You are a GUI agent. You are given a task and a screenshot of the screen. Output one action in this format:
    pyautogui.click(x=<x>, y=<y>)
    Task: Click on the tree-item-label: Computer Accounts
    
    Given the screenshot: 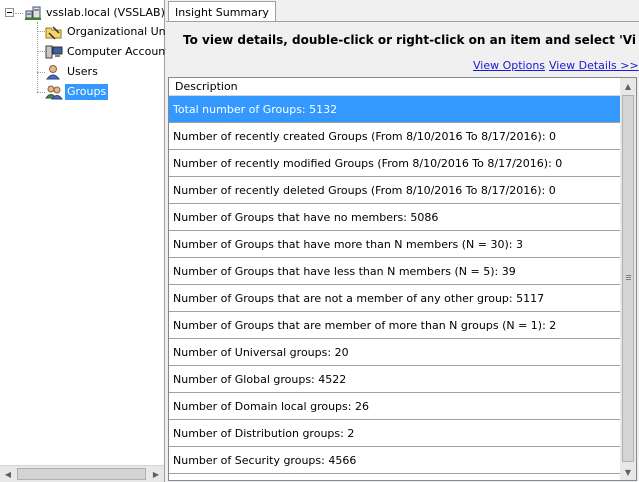 What is the action you would take?
    pyautogui.click(x=121, y=51)
    